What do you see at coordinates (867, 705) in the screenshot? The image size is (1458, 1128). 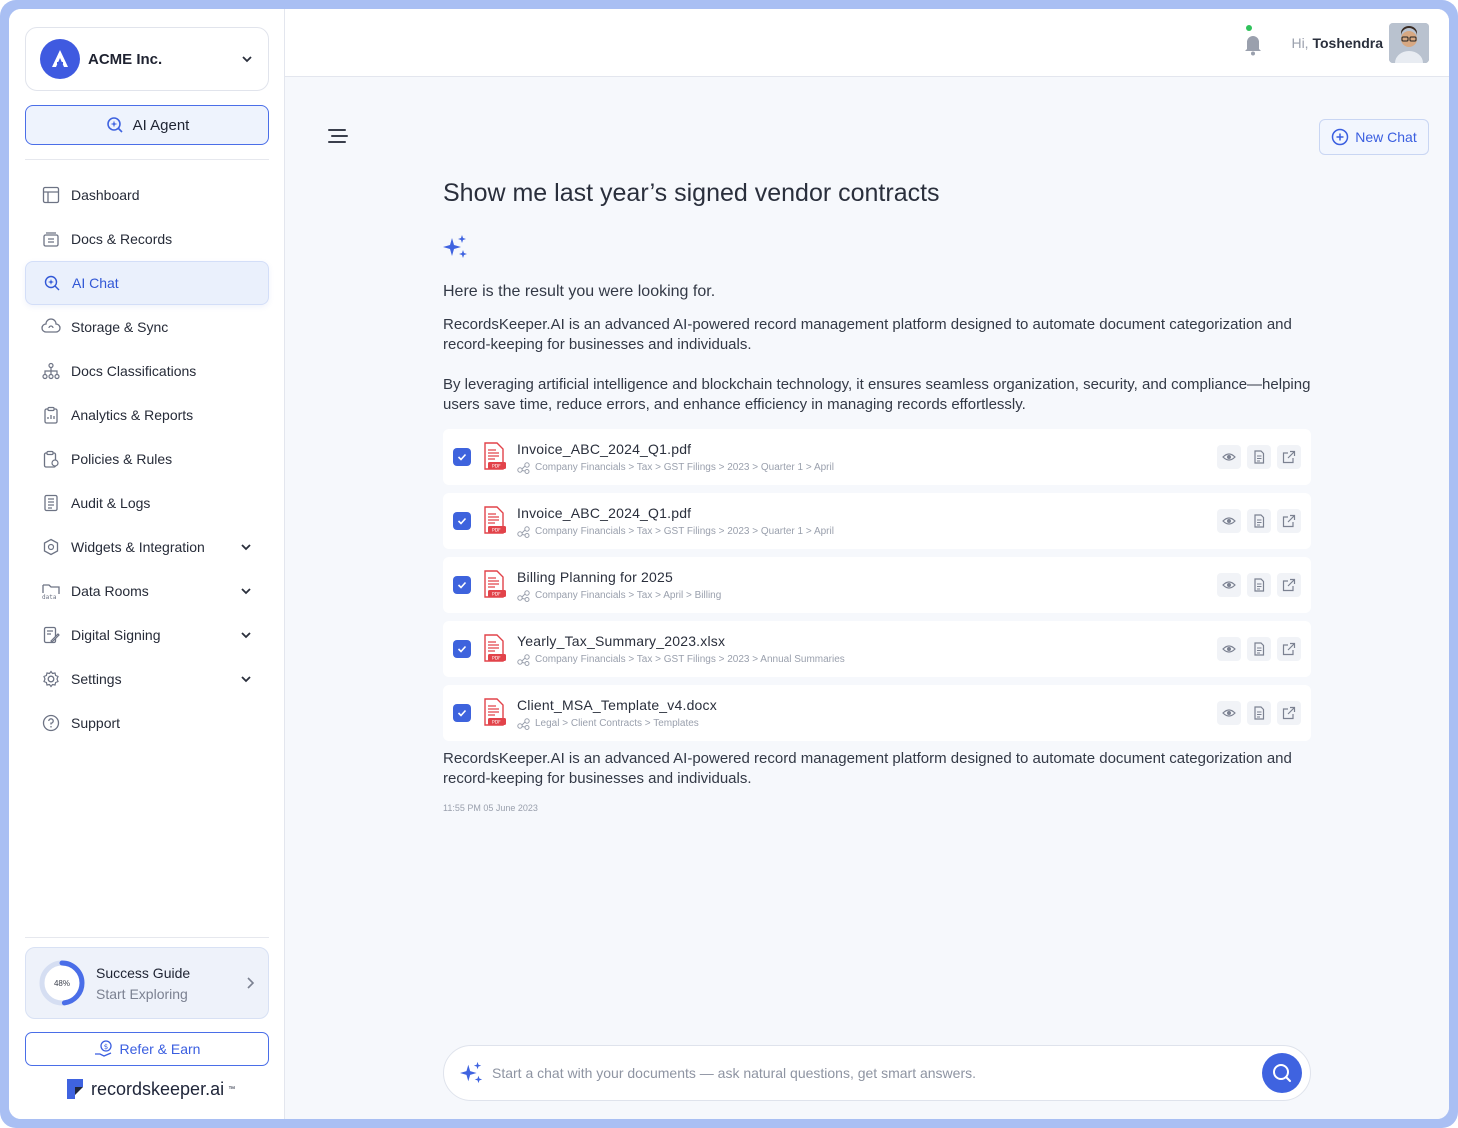 I see `file-name: Client_MSA_Template_v4.docx` at bounding box center [867, 705].